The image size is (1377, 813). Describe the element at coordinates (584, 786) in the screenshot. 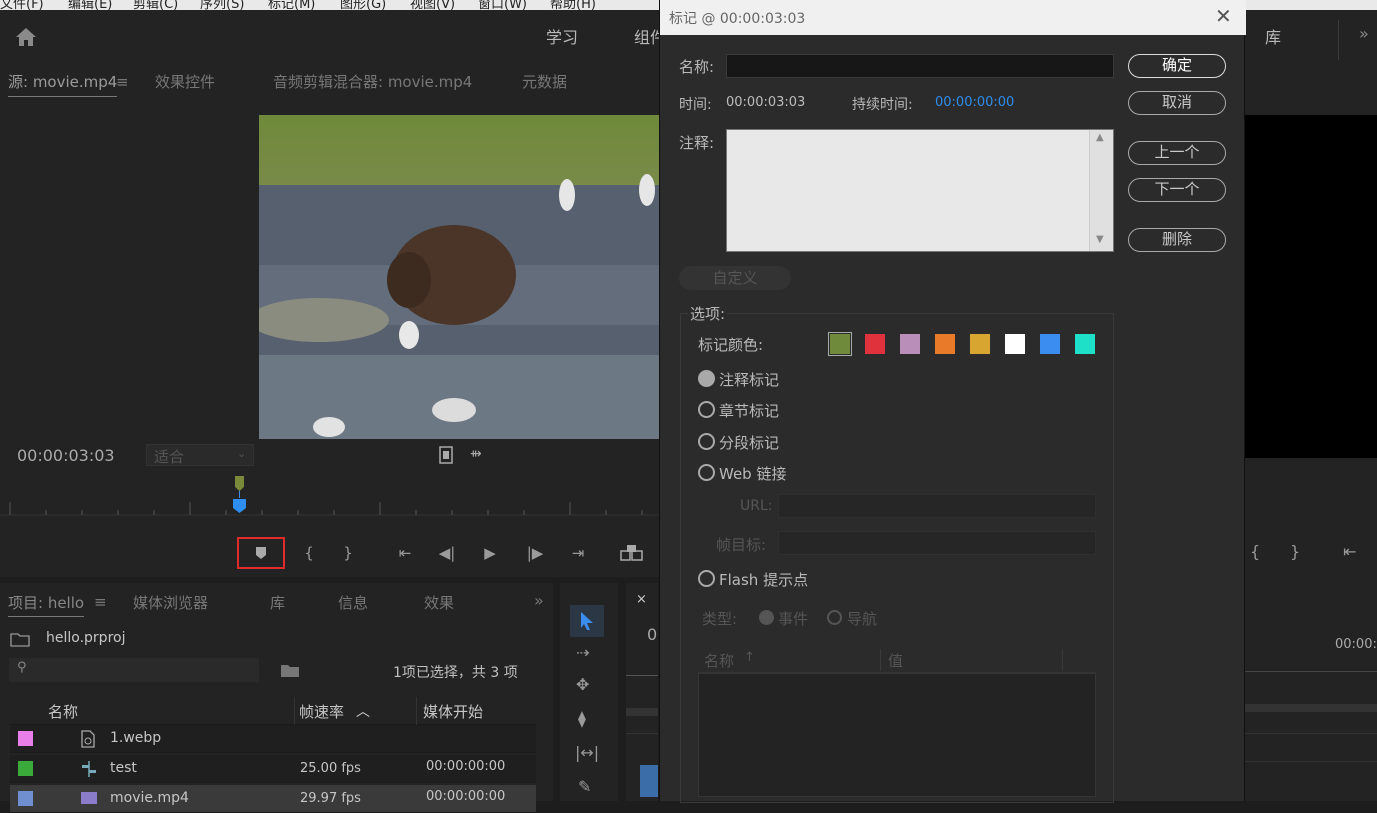

I see `pen-tool: ✎` at that location.